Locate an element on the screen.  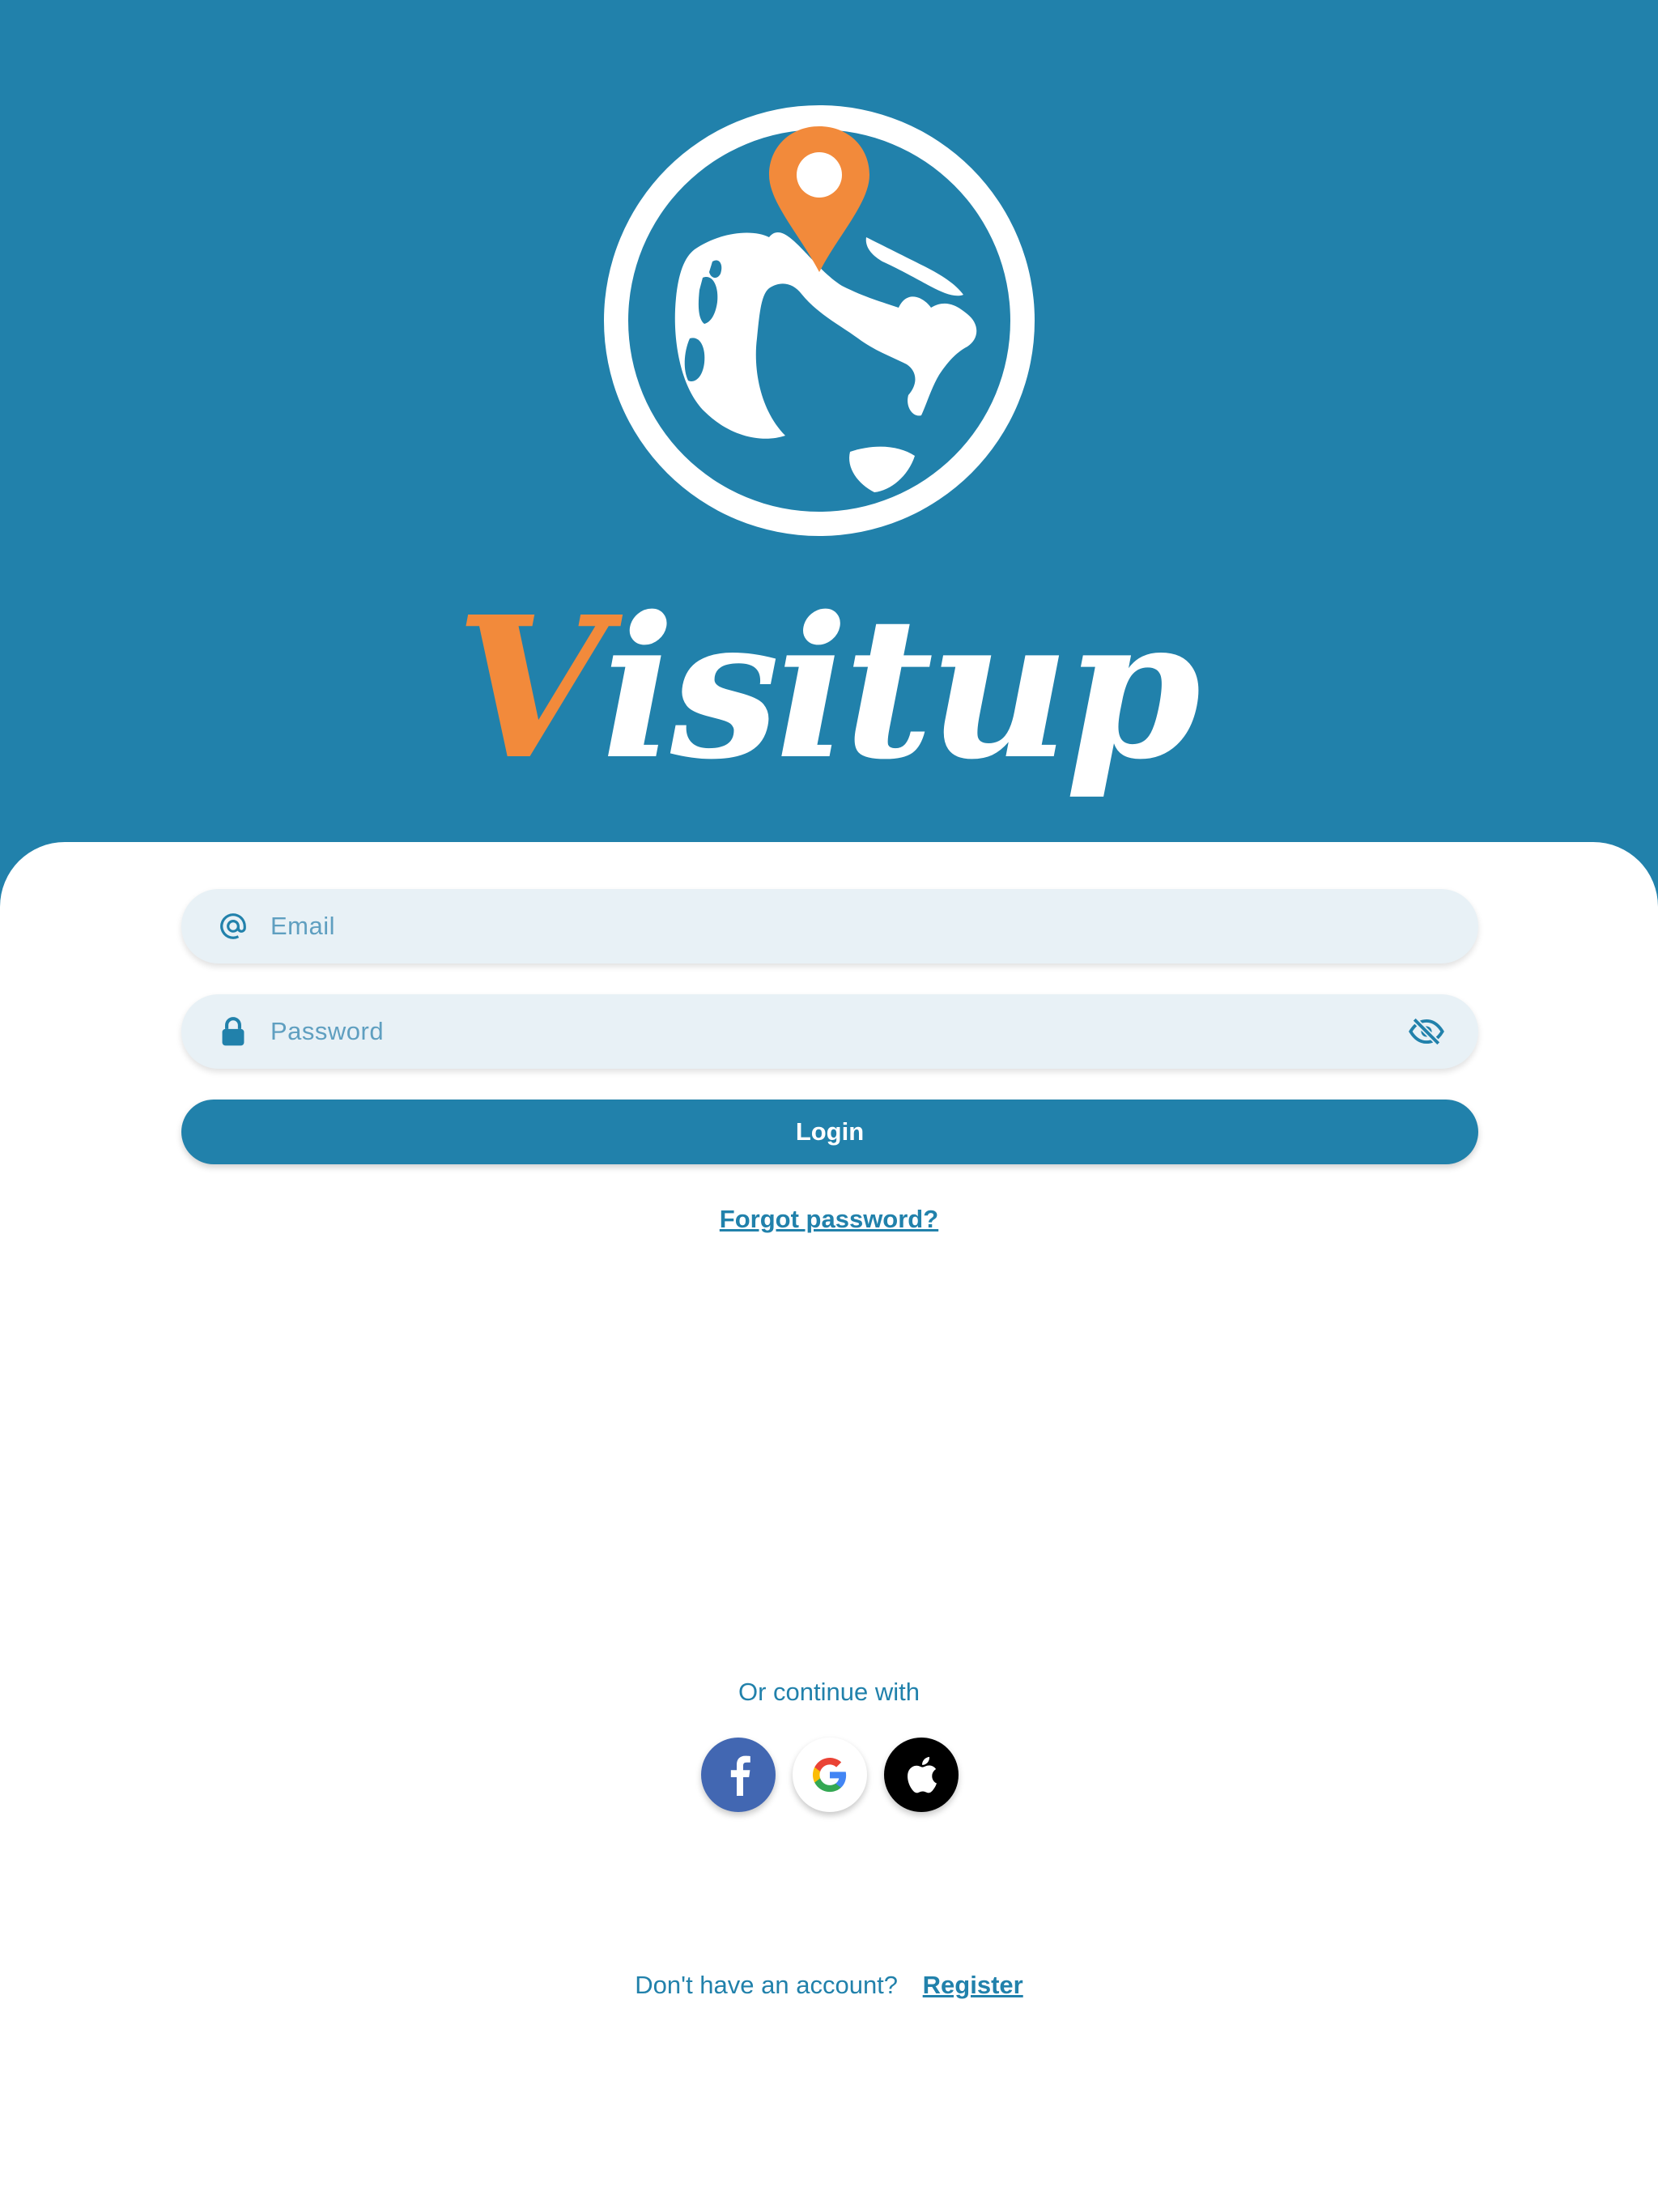
brand-name-rest: isitup is located at coordinates (901, 688).